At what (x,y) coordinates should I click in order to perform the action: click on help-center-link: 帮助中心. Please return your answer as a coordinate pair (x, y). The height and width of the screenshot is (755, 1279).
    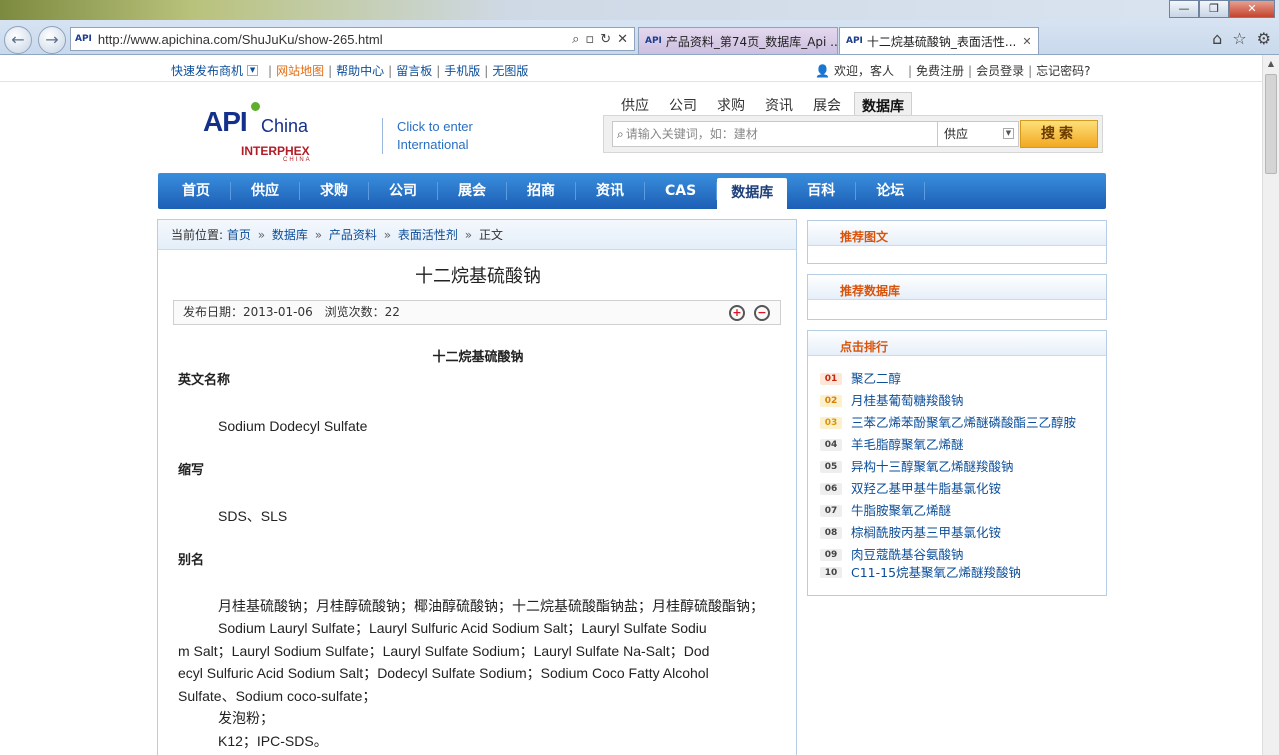
    Looking at the image, I should click on (360, 70).